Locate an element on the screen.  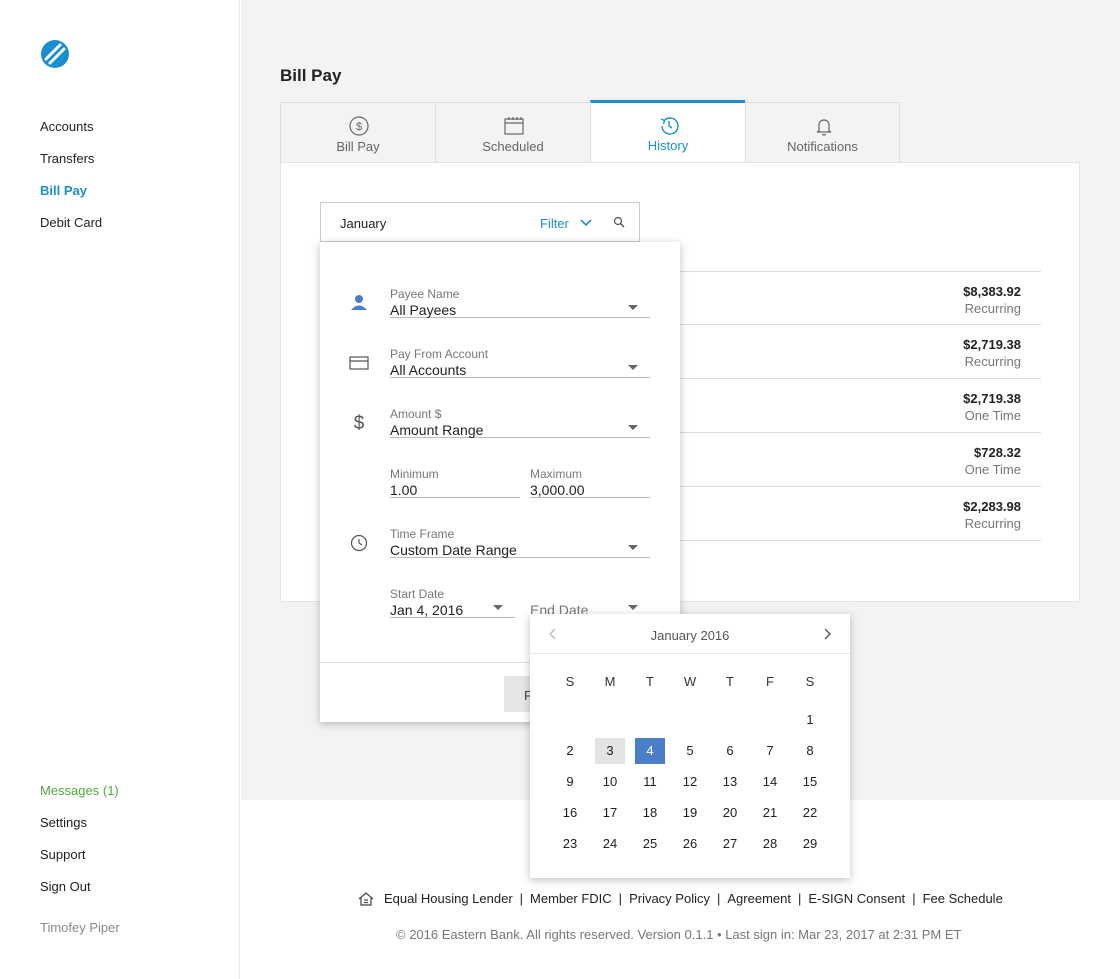
calendar-day-number: 4 is located at coordinates (650, 750).